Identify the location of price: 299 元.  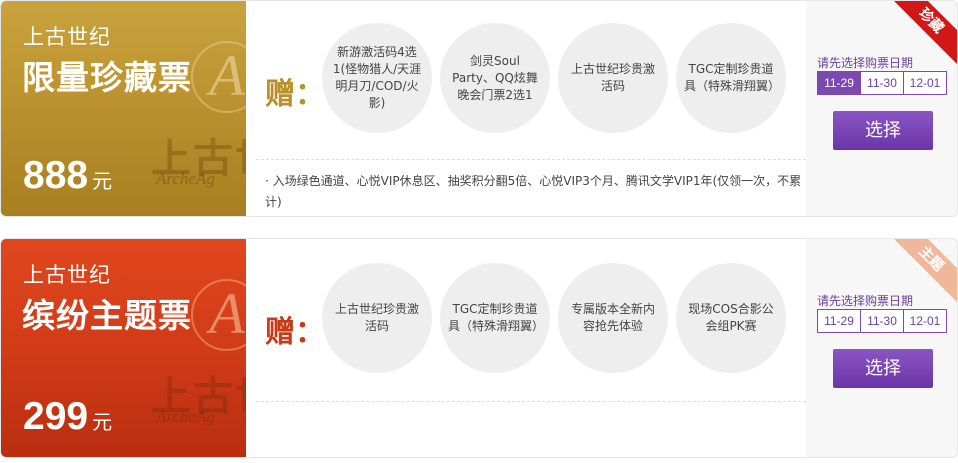
(67, 417).